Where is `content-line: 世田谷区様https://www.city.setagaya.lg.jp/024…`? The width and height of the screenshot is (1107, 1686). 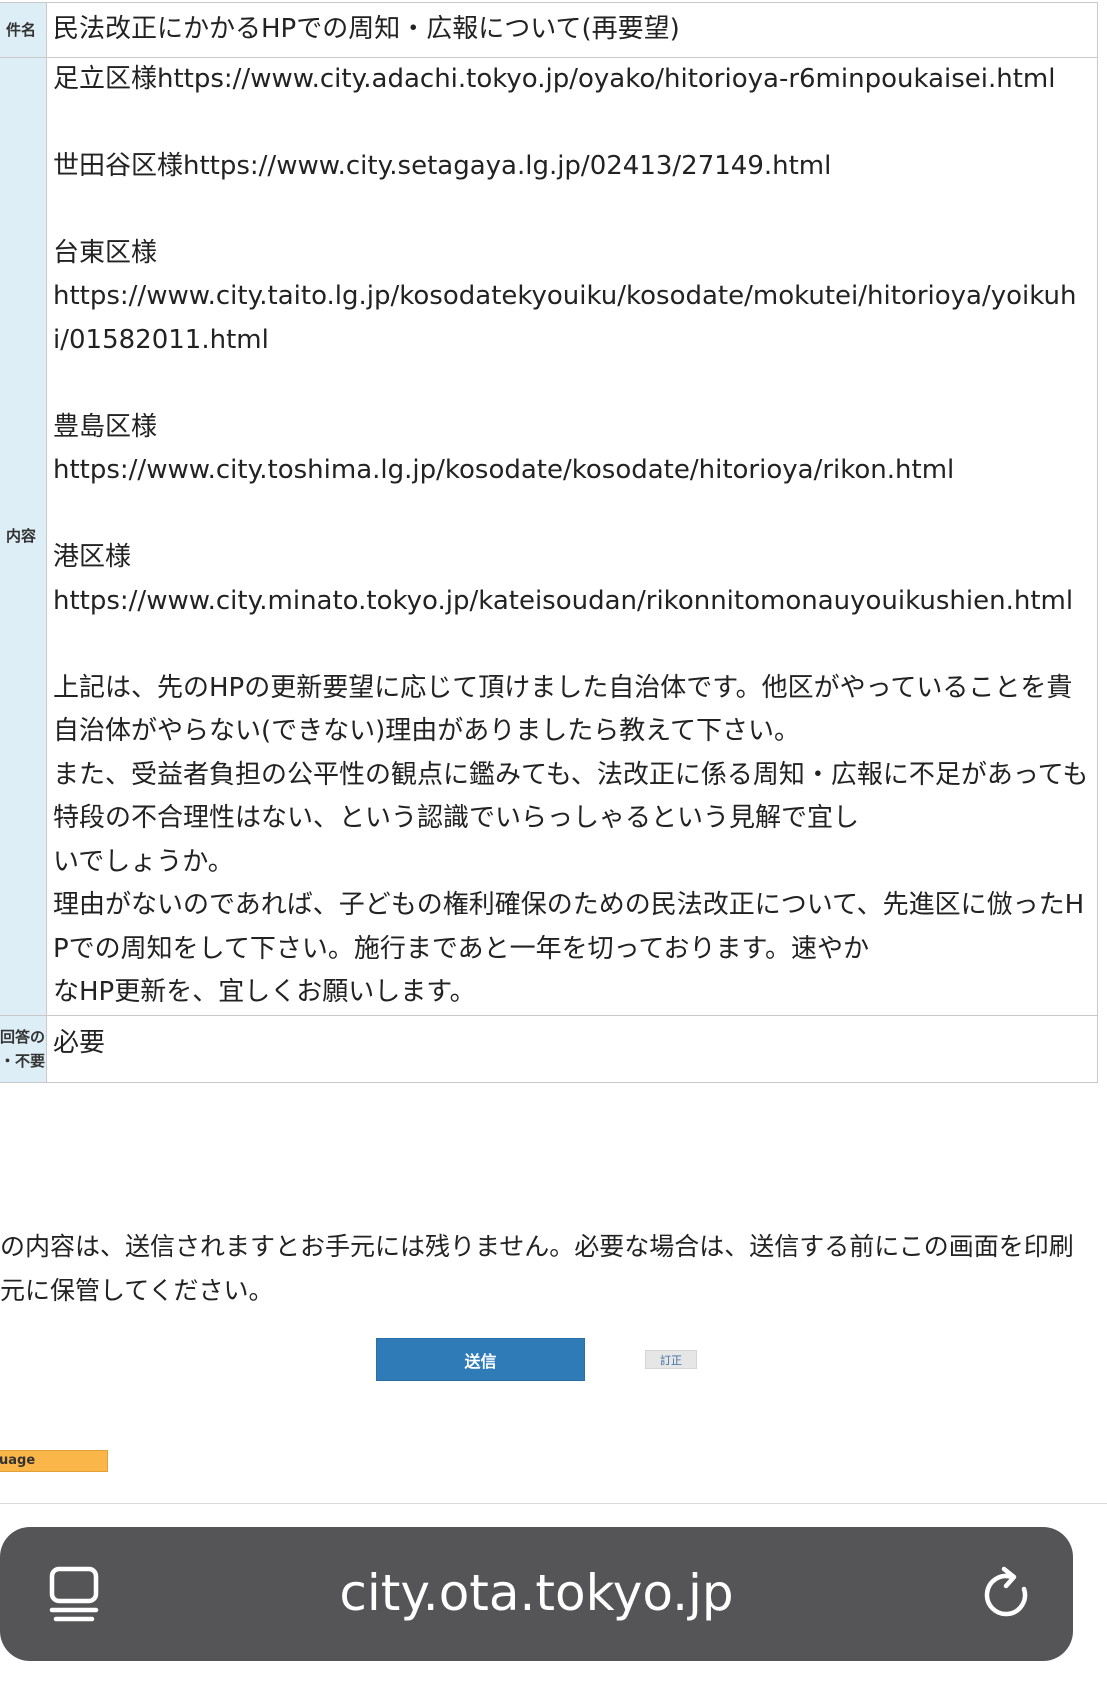 content-line: 世田谷区様https://www.city.setagaya.lg.jp/024… is located at coordinates (442, 165).